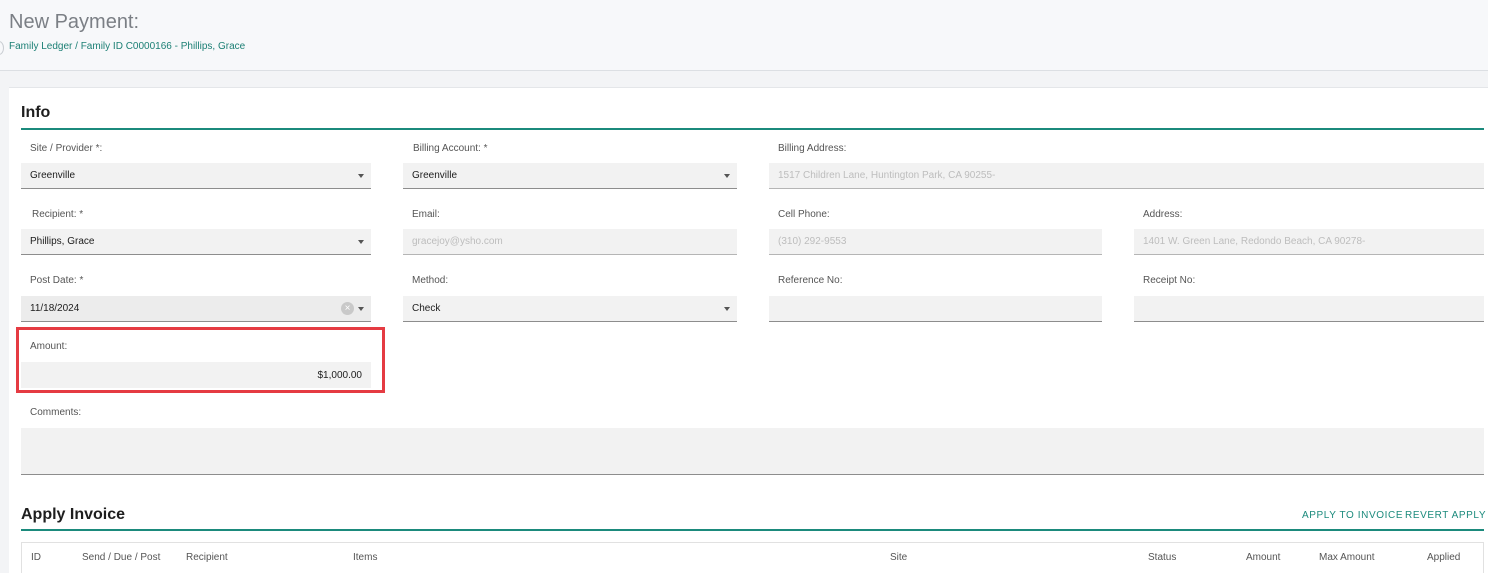 This screenshot has width=1488, height=573. Describe the element at coordinates (1309, 309) in the screenshot. I see `receipt-no-input` at that location.